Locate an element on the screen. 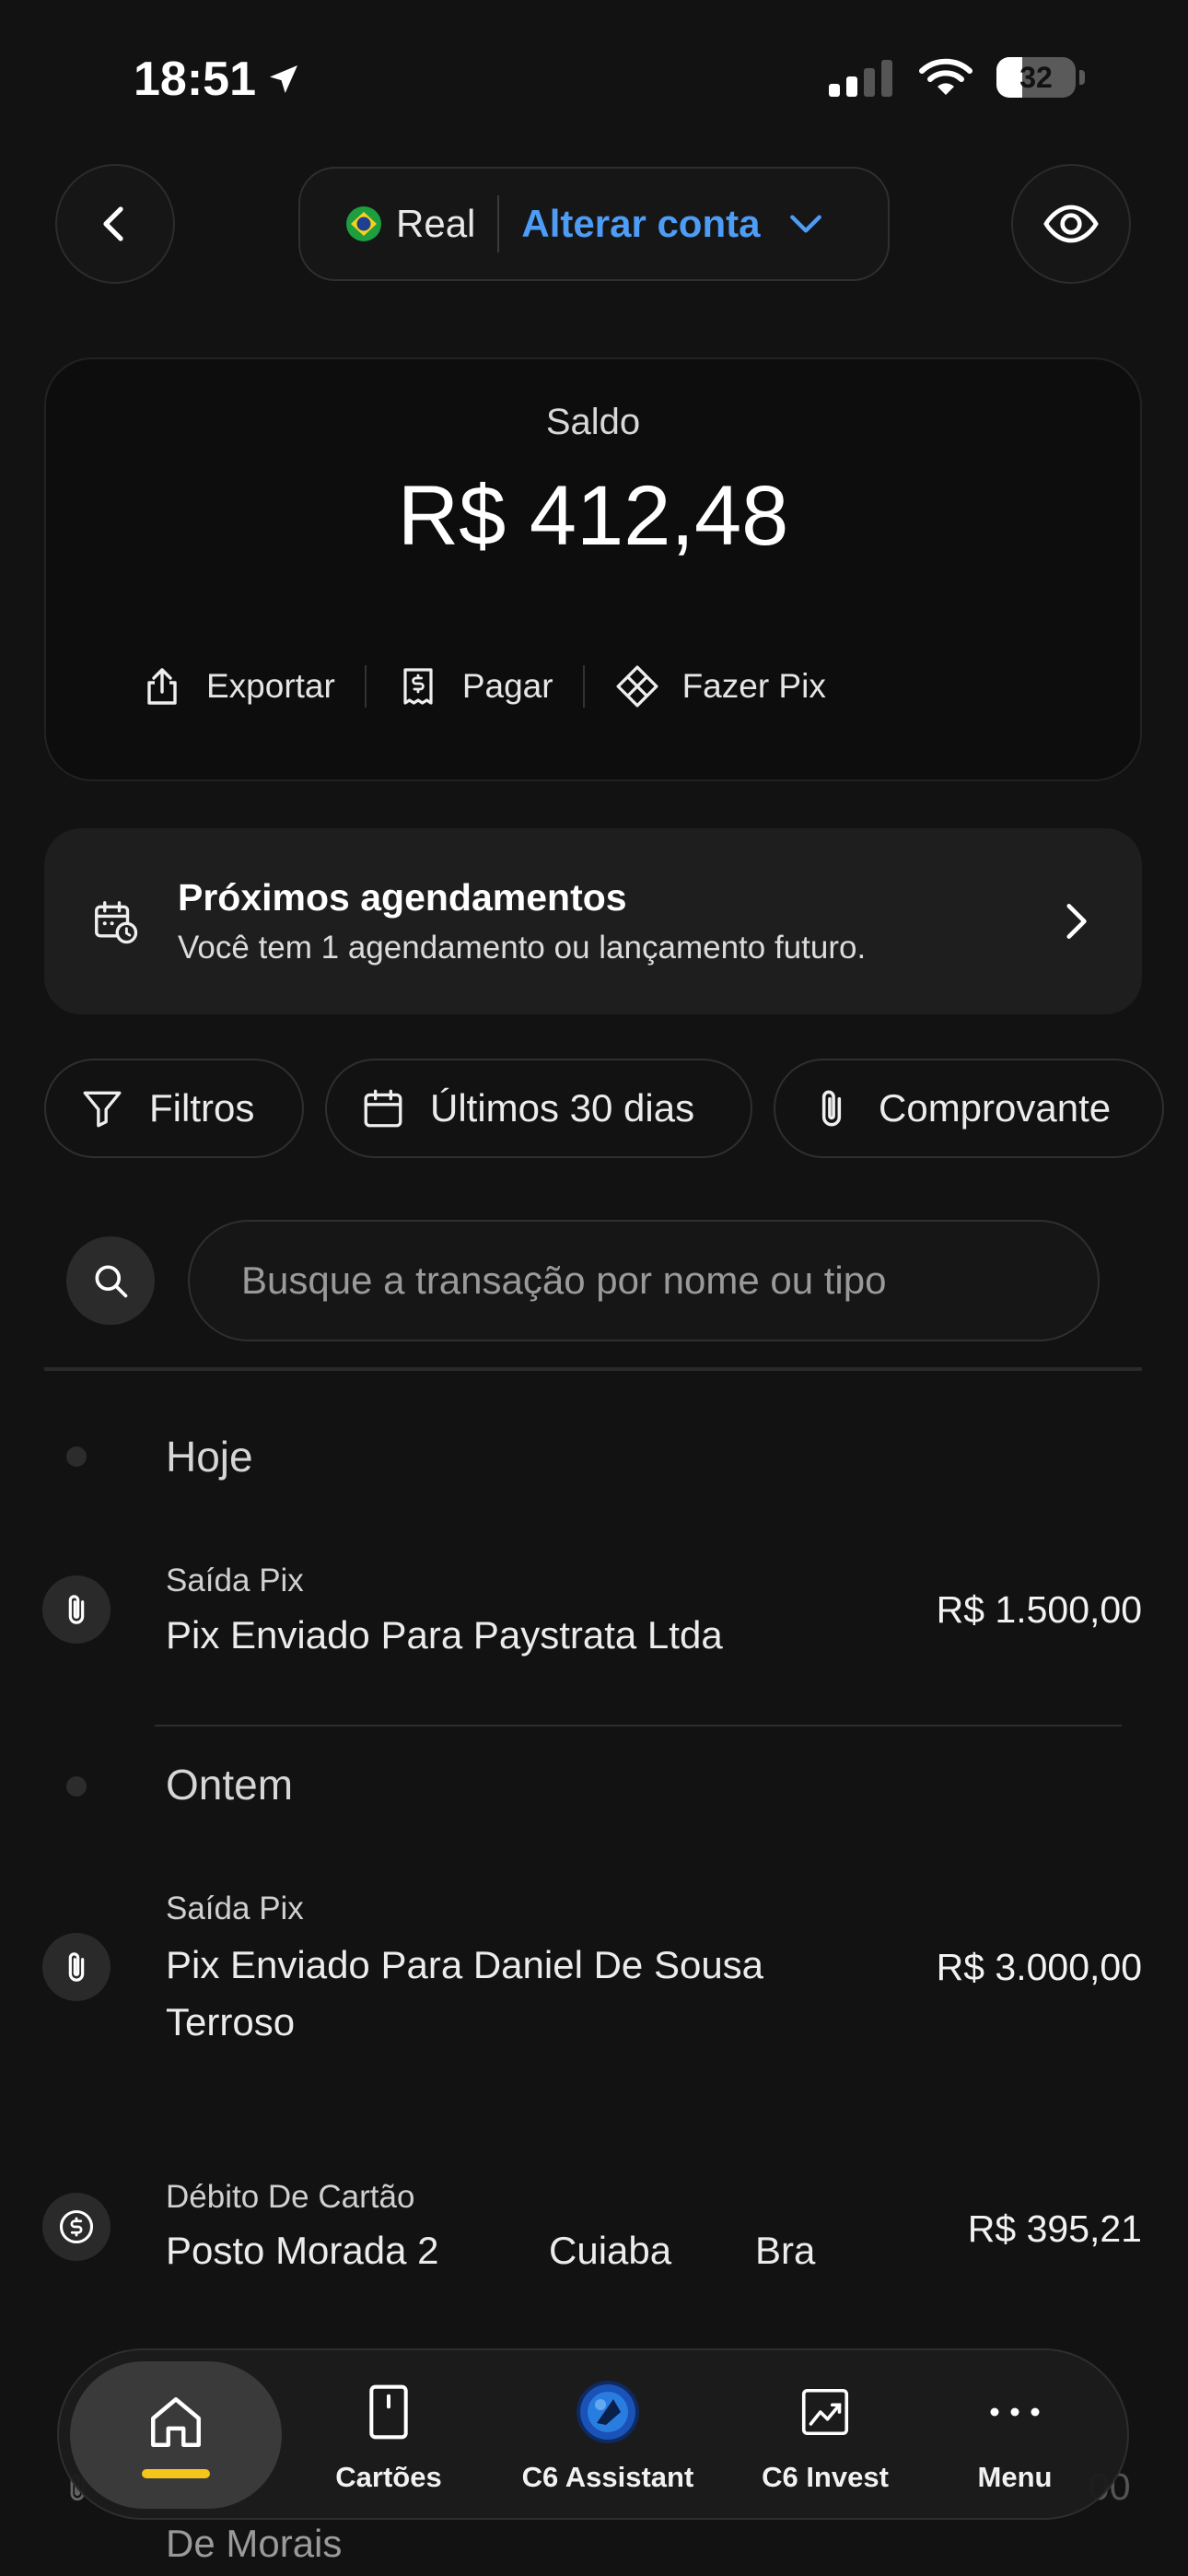 The width and height of the screenshot is (1188, 2576). status-time-text: 18:51 is located at coordinates (195, 79).